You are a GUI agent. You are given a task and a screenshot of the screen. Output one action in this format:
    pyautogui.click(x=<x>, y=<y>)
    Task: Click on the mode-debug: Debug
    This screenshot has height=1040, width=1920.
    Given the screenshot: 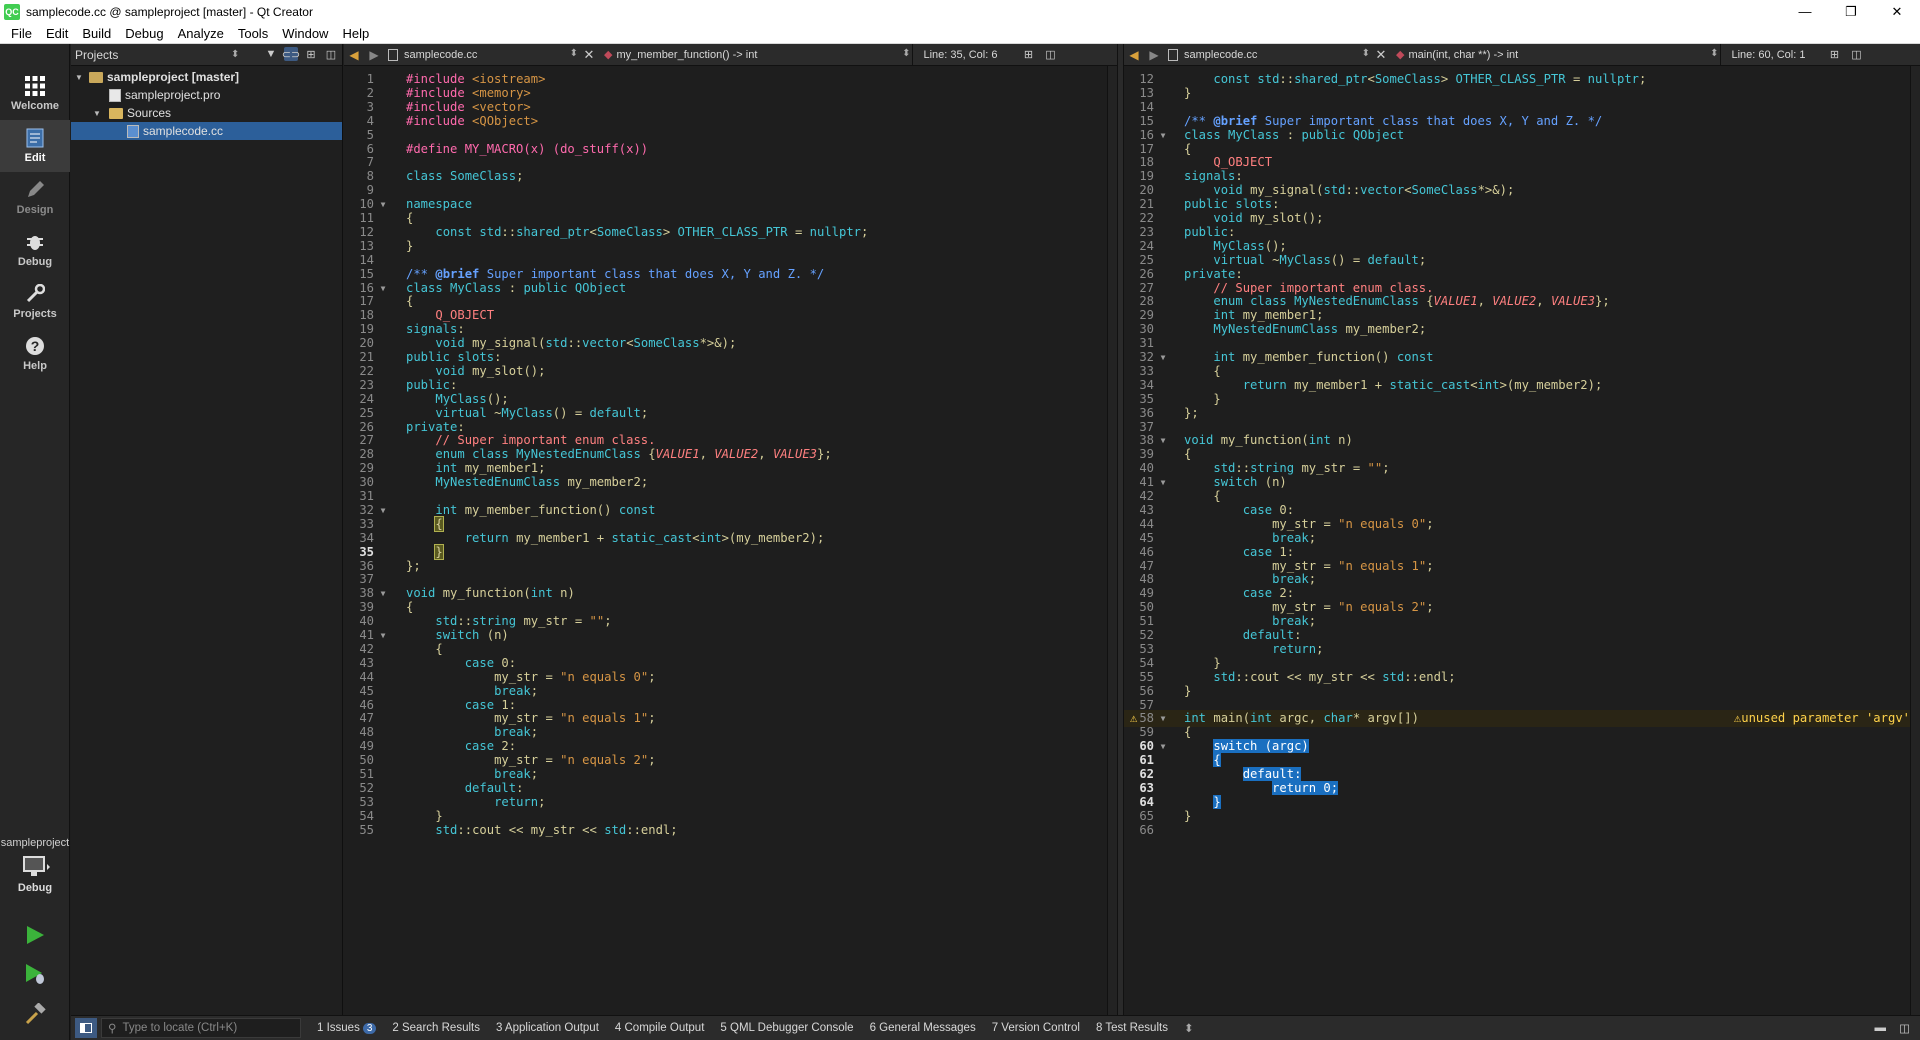 What is the action you would take?
    pyautogui.click(x=35, y=250)
    